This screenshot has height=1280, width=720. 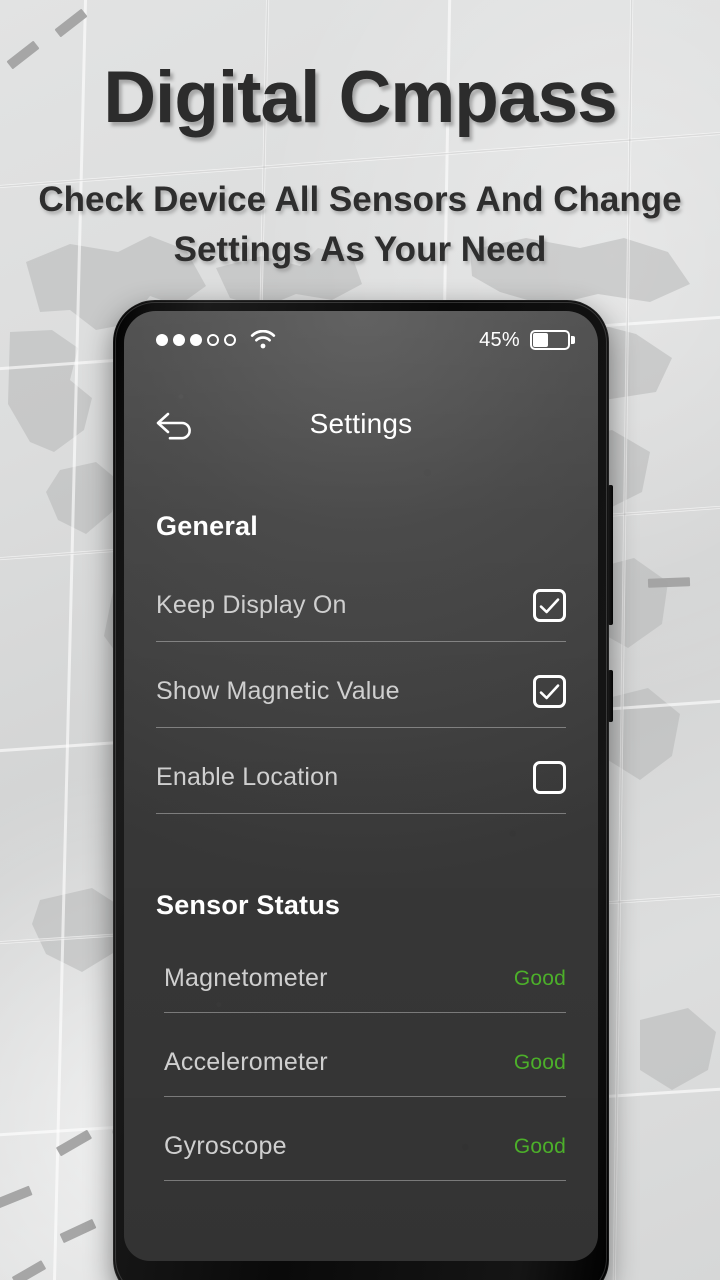 What do you see at coordinates (527, 340) in the screenshot?
I see `status-bar-right: 45%` at bounding box center [527, 340].